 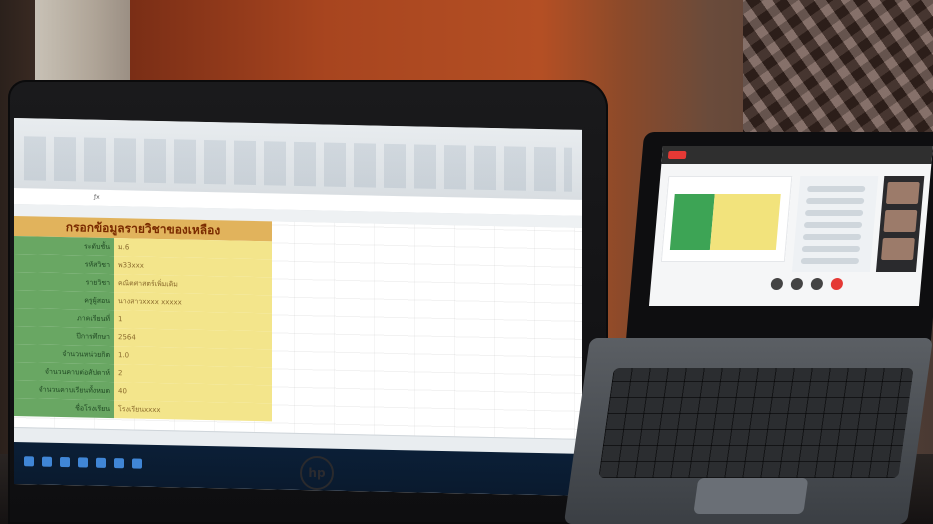 What do you see at coordinates (777, 284) in the screenshot?
I see `mic-button` at bounding box center [777, 284].